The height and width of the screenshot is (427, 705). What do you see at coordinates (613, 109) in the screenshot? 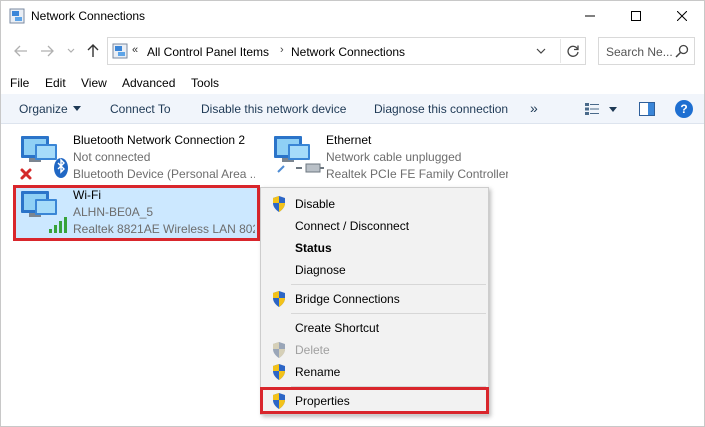
I see `view-options-chevron-icon` at bounding box center [613, 109].